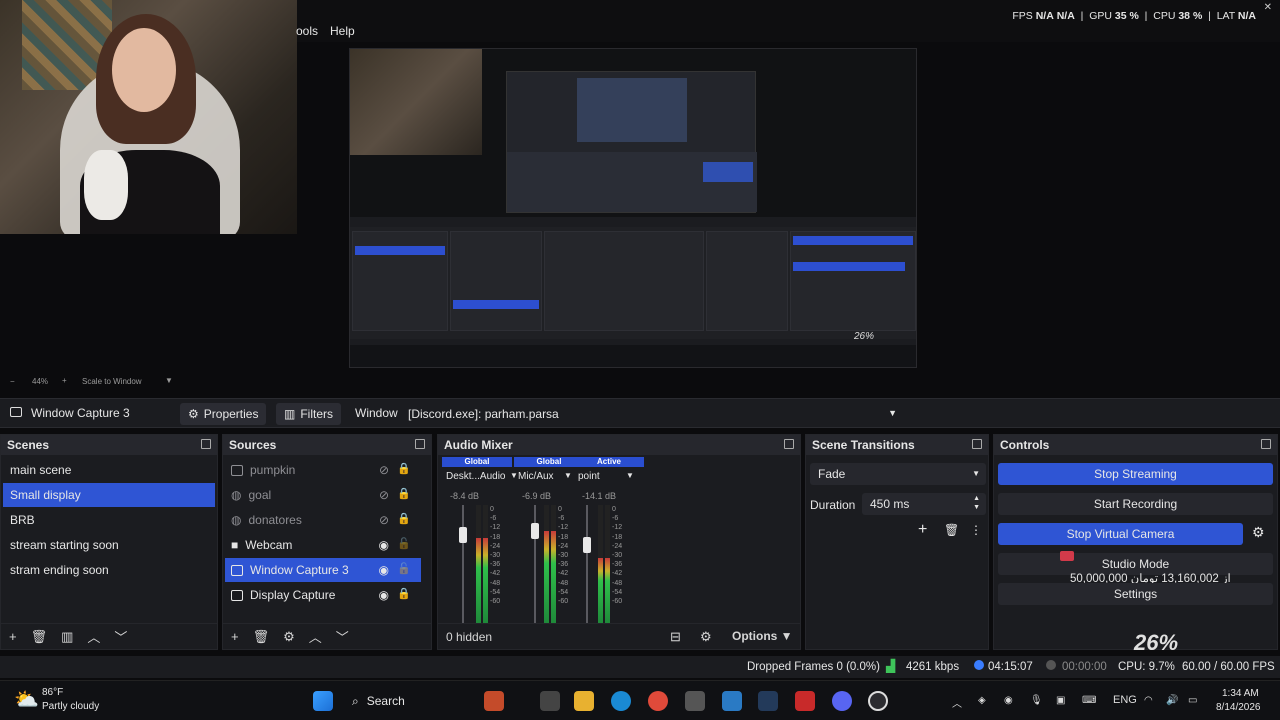  I want to click on start-recording-button: Start Recording, so click(1135, 504).